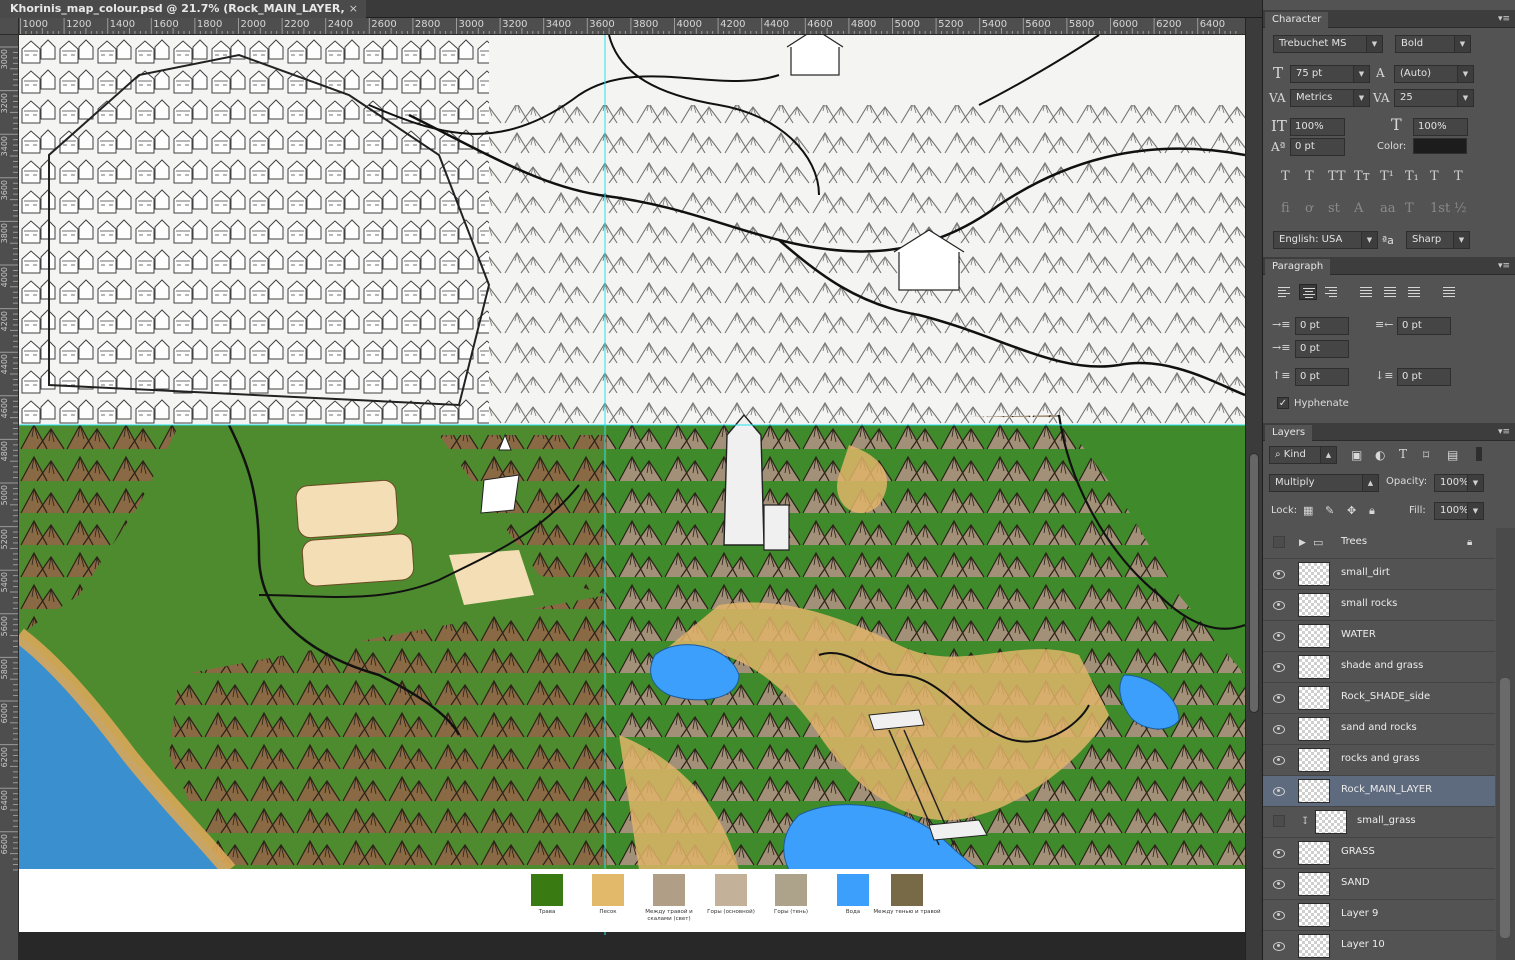 Image resolution: width=1515 pixels, height=960 pixels. What do you see at coordinates (1329, 511) in the screenshot?
I see `lock-image-pixels-icon: ✎` at bounding box center [1329, 511].